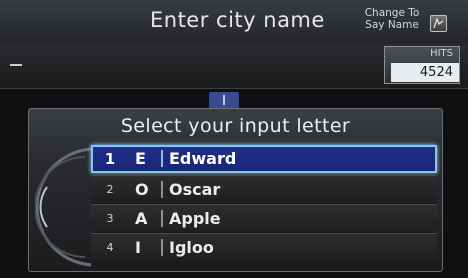 Image resolution: width=468 pixels, height=278 pixels. Describe the element at coordinates (110, 218) in the screenshot. I see `item-number: 3` at that location.